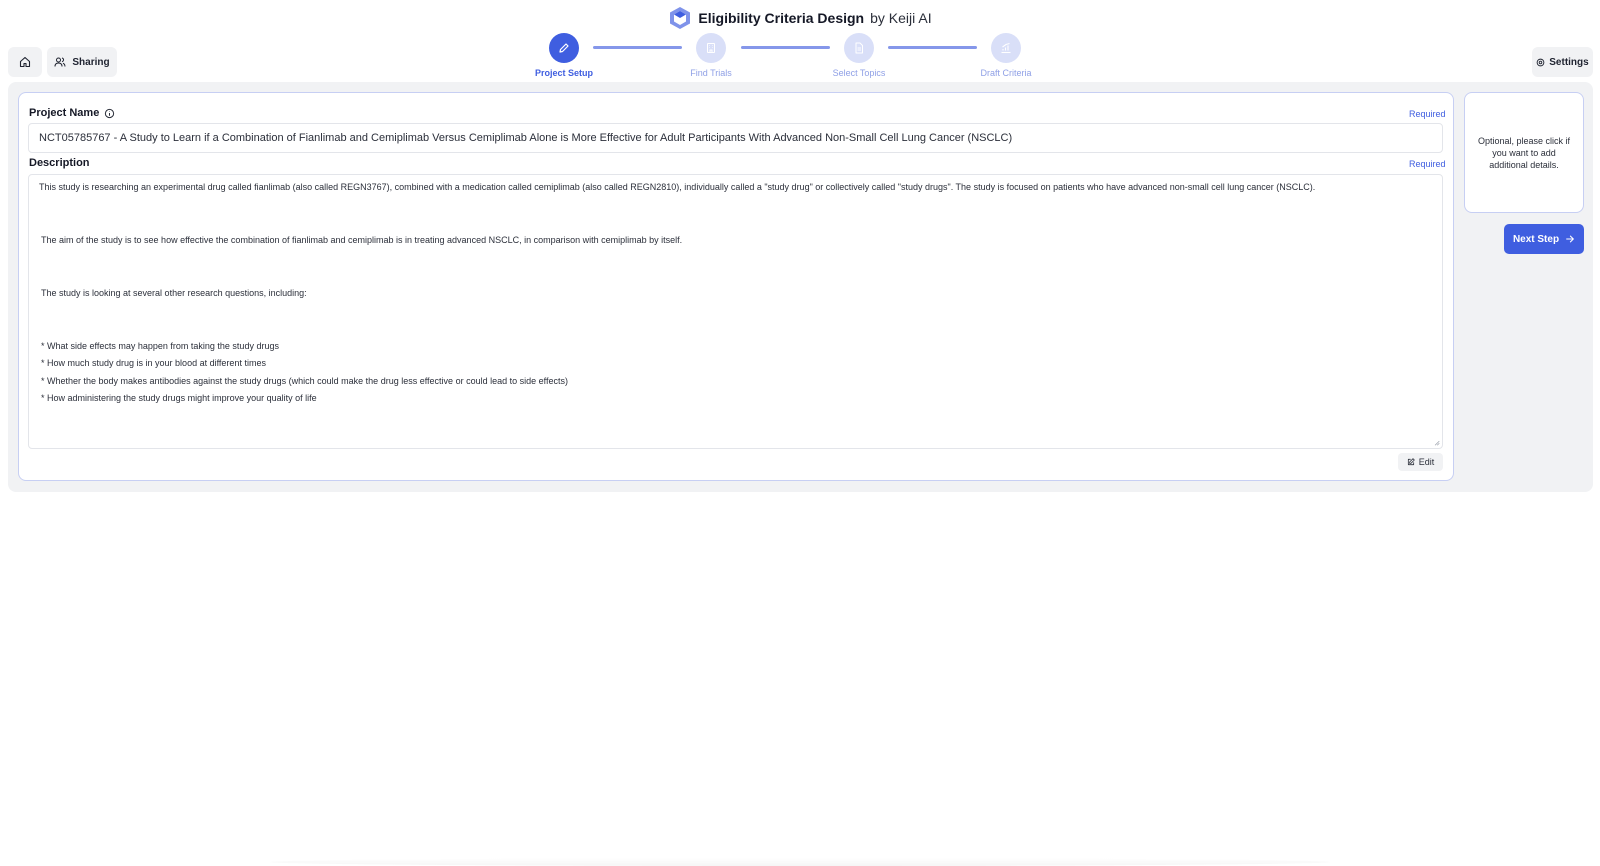  I want to click on sharing-button: Sharing, so click(82, 62).